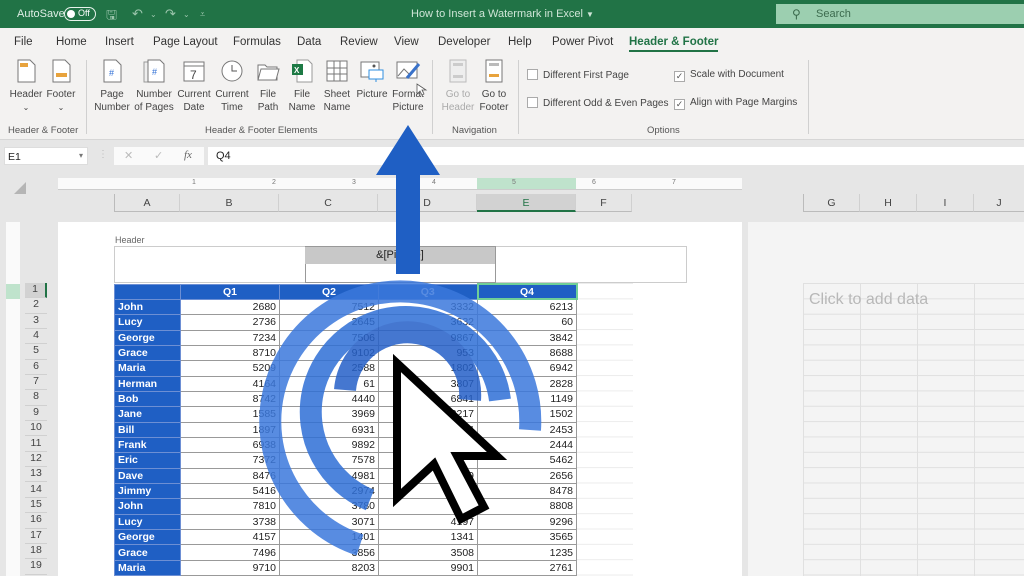  What do you see at coordinates (188, 155) in the screenshot?
I see `insert-function-icon: fx` at bounding box center [188, 155].